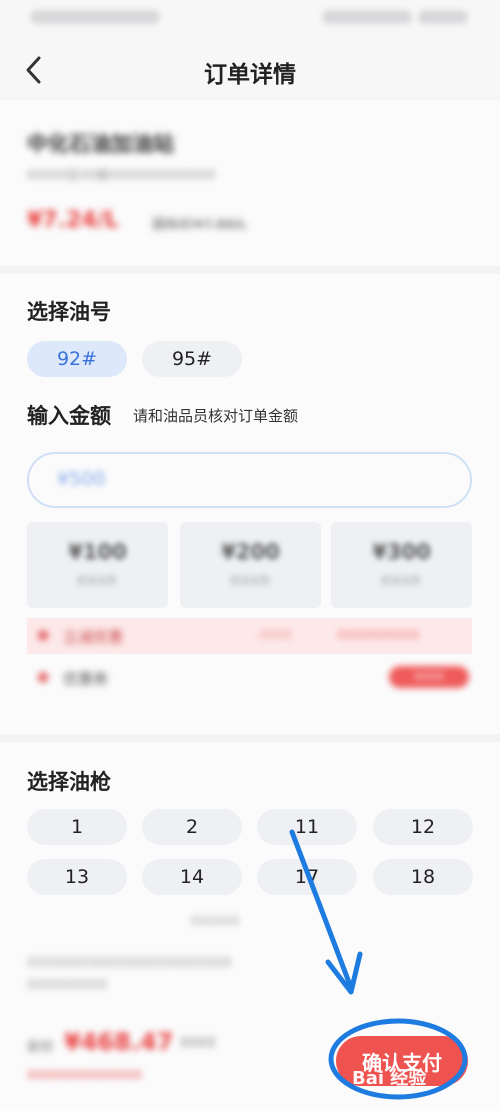  Describe the element at coordinates (307, 827) in the screenshot. I see `gun-option-11: 11` at that location.